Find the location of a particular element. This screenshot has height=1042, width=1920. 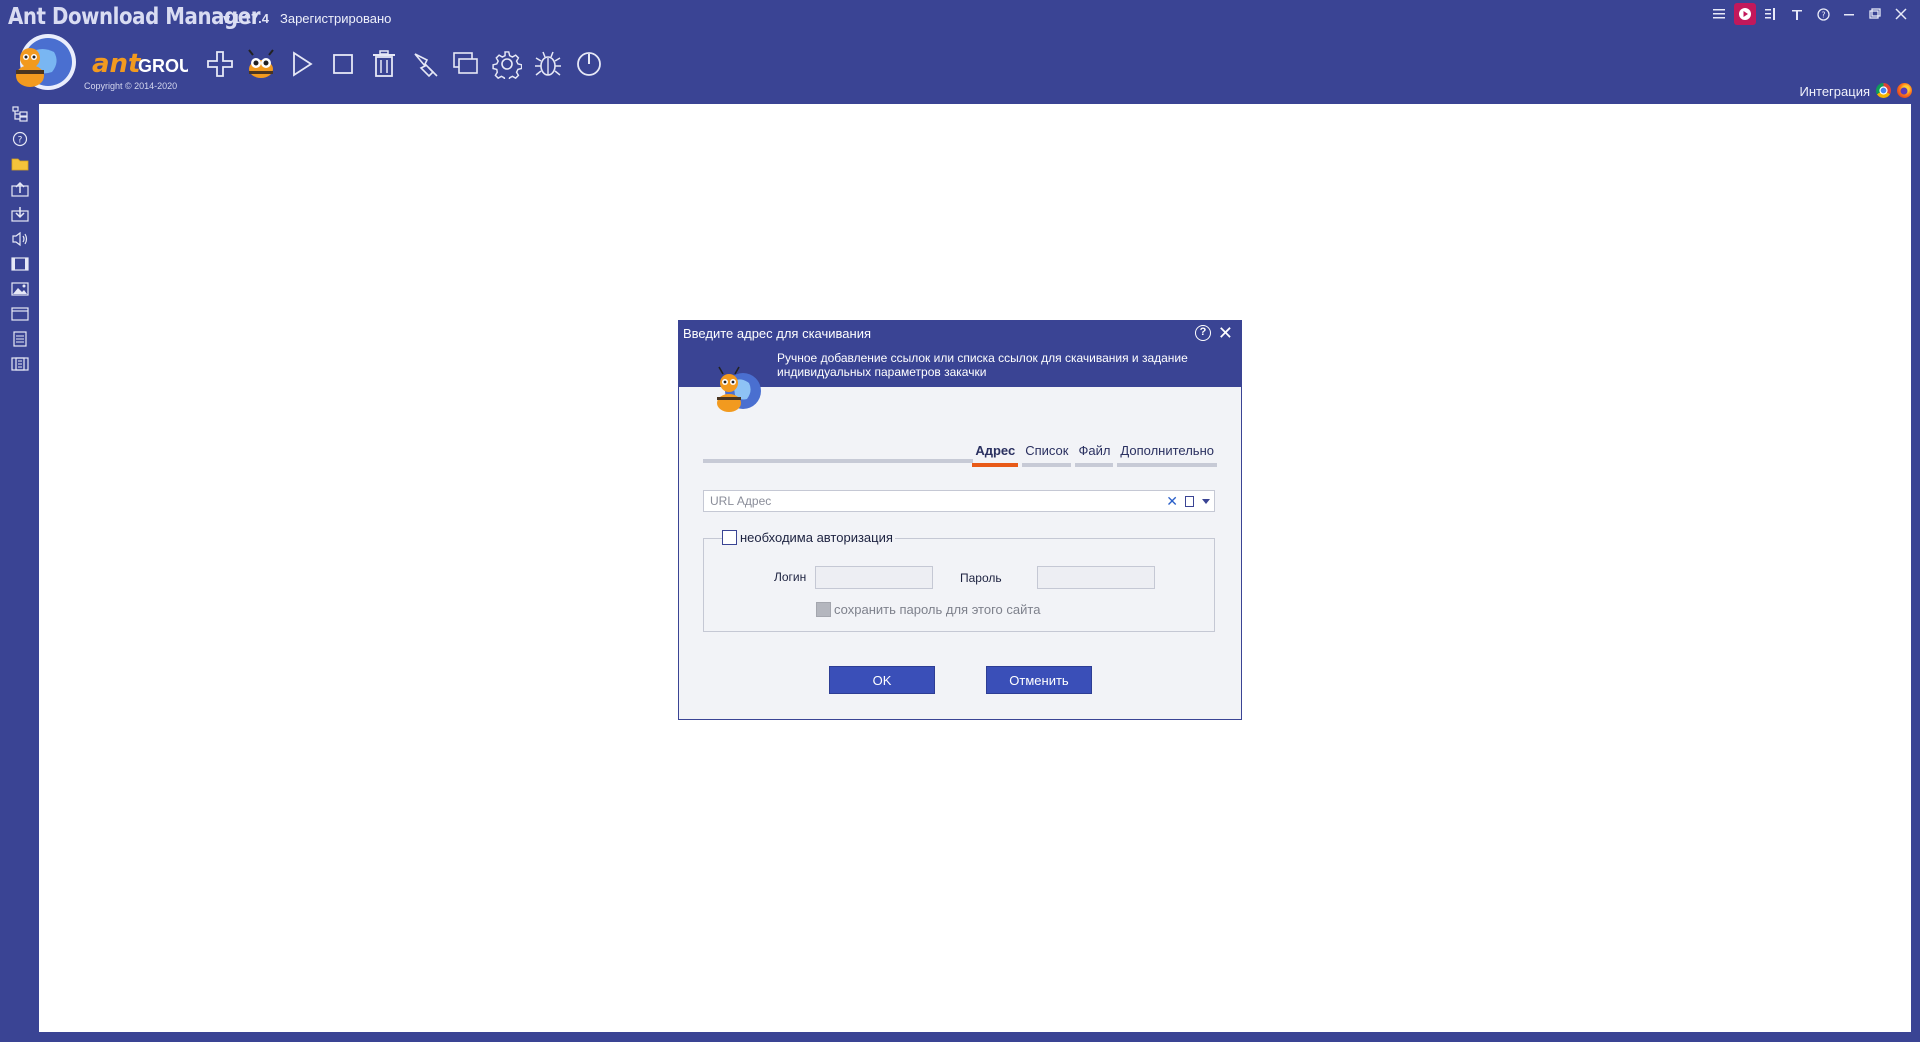

help-circle-icon: ? is located at coordinates (20, 139).